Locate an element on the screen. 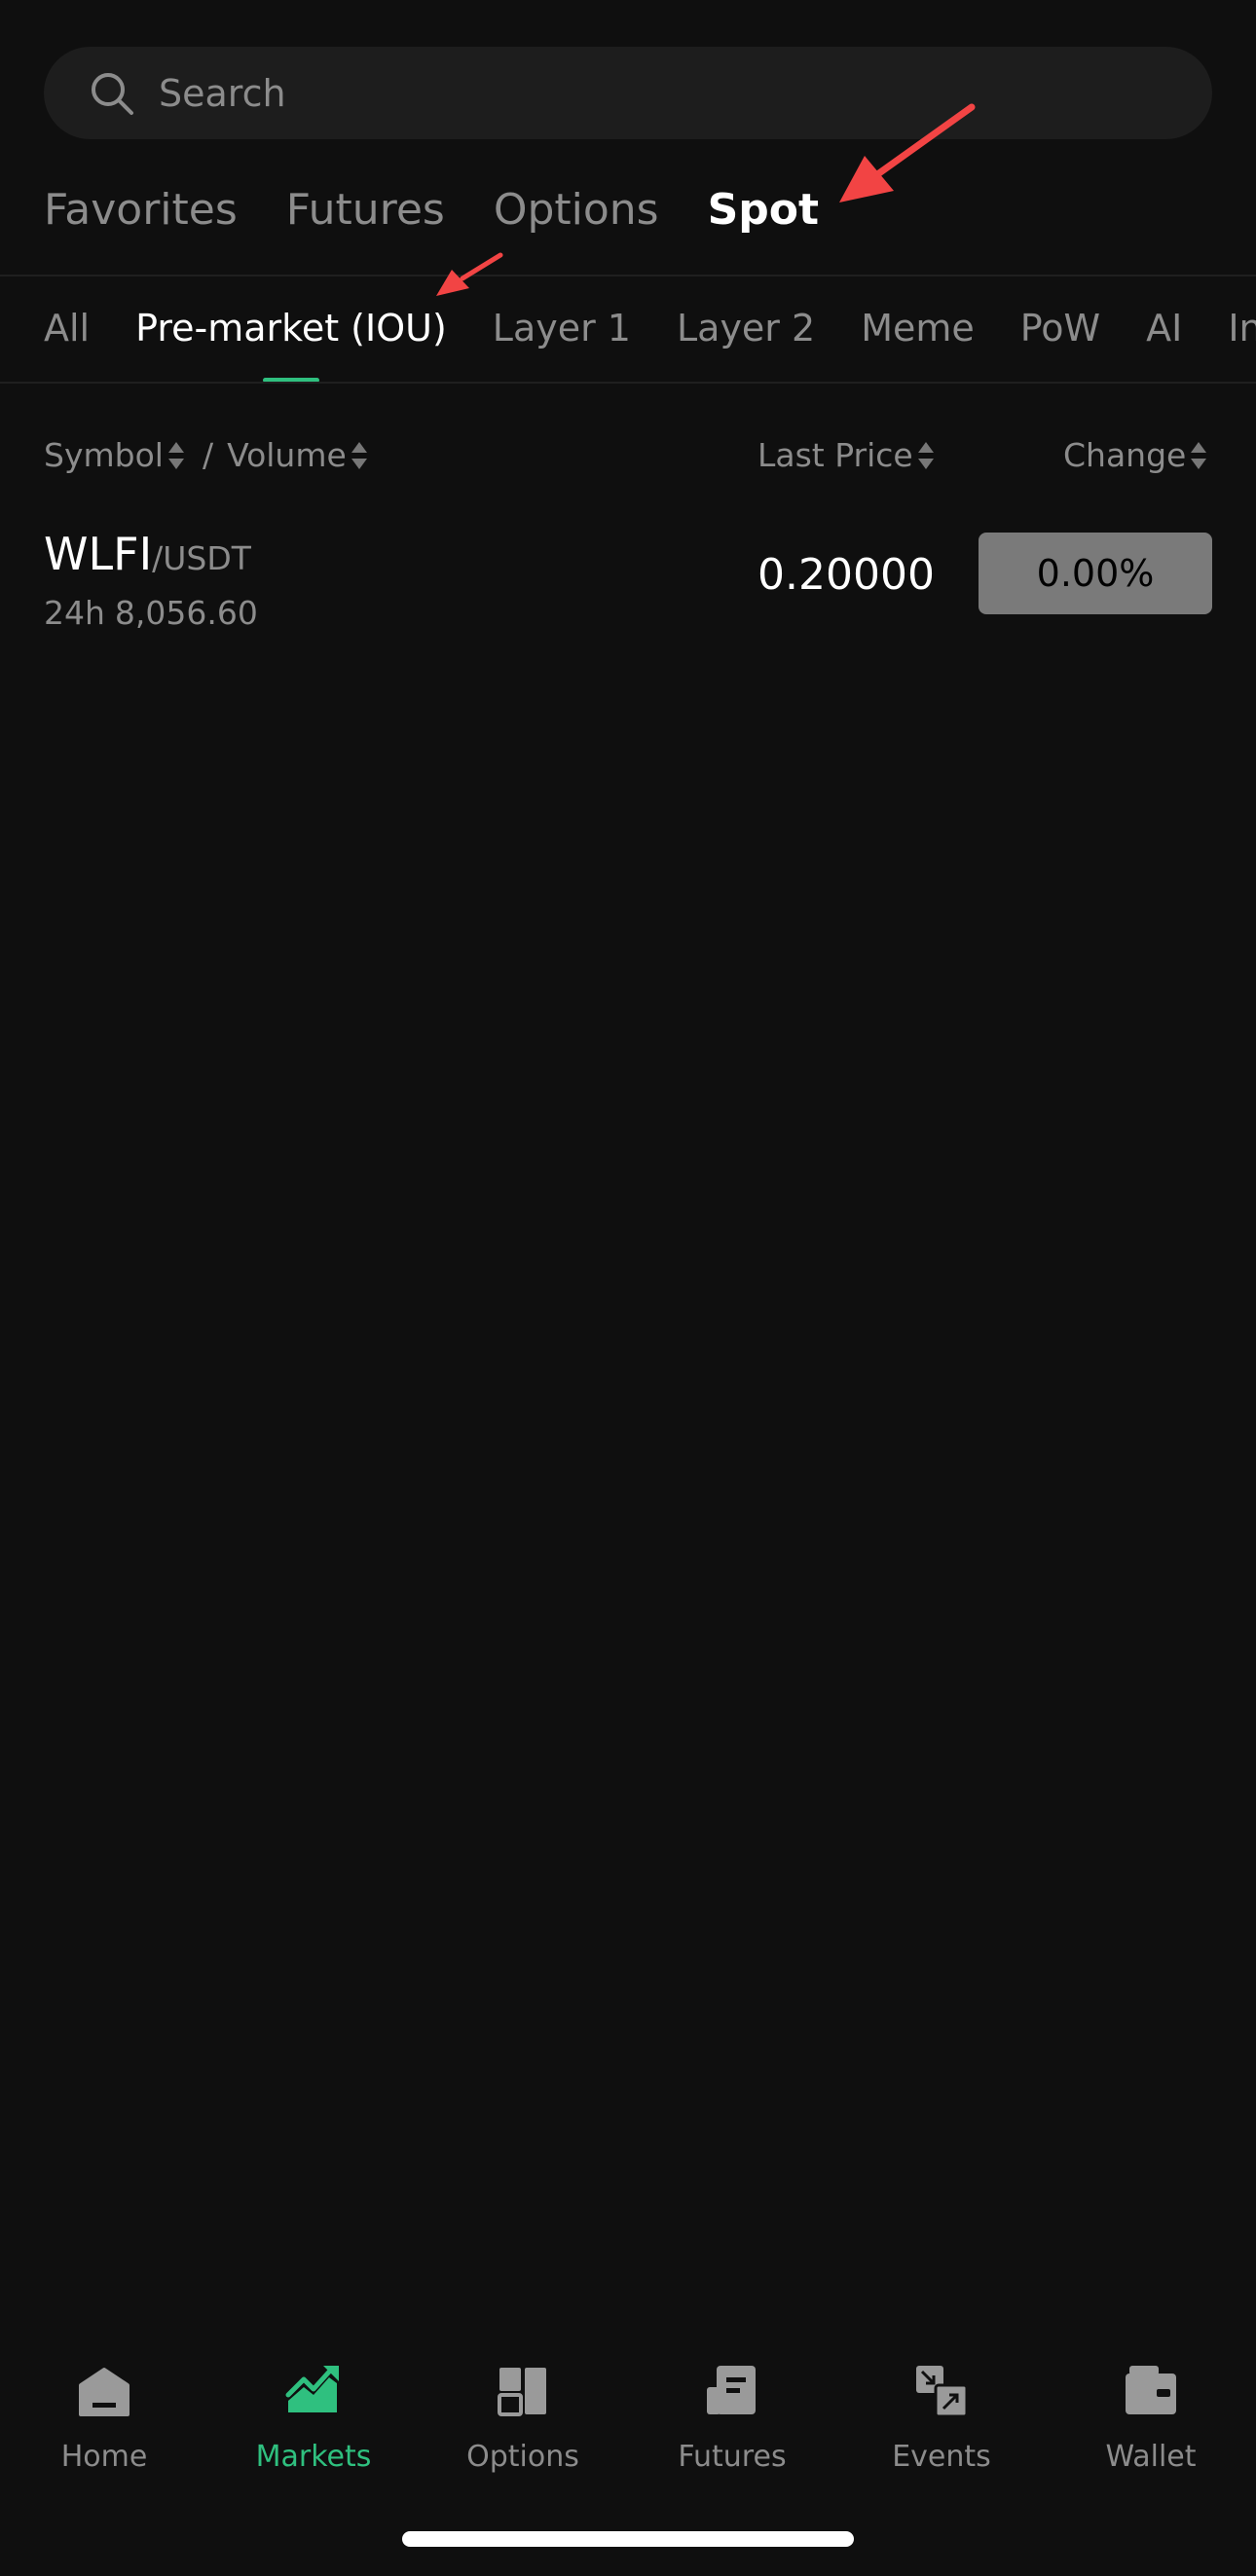  options-icon is located at coordinates (522, 2392).